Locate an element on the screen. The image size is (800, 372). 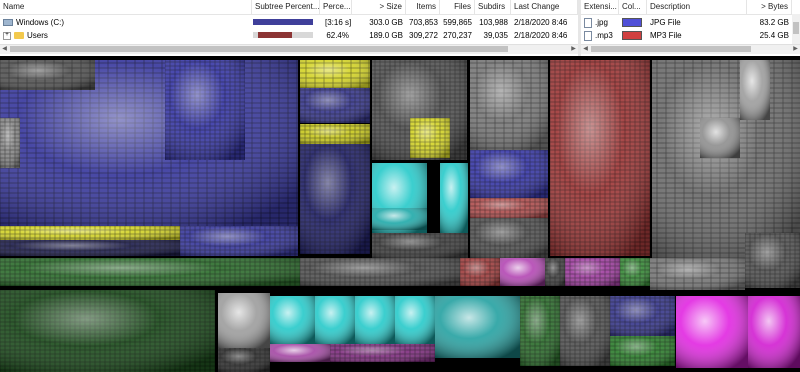
extension-label: .jpg is located at coordinates (601, 22).